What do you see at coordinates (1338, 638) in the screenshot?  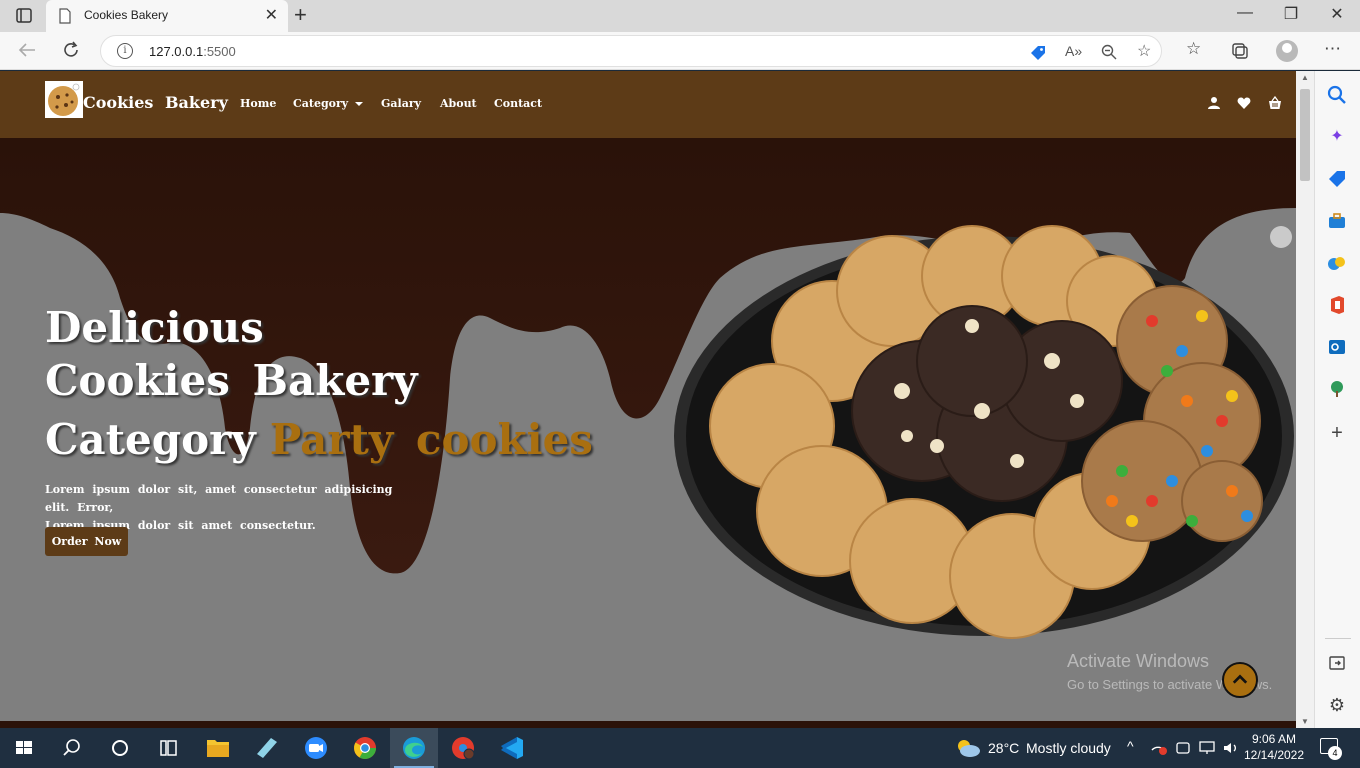 I see `sidebar-divider` at bounding box center [1338, 638].